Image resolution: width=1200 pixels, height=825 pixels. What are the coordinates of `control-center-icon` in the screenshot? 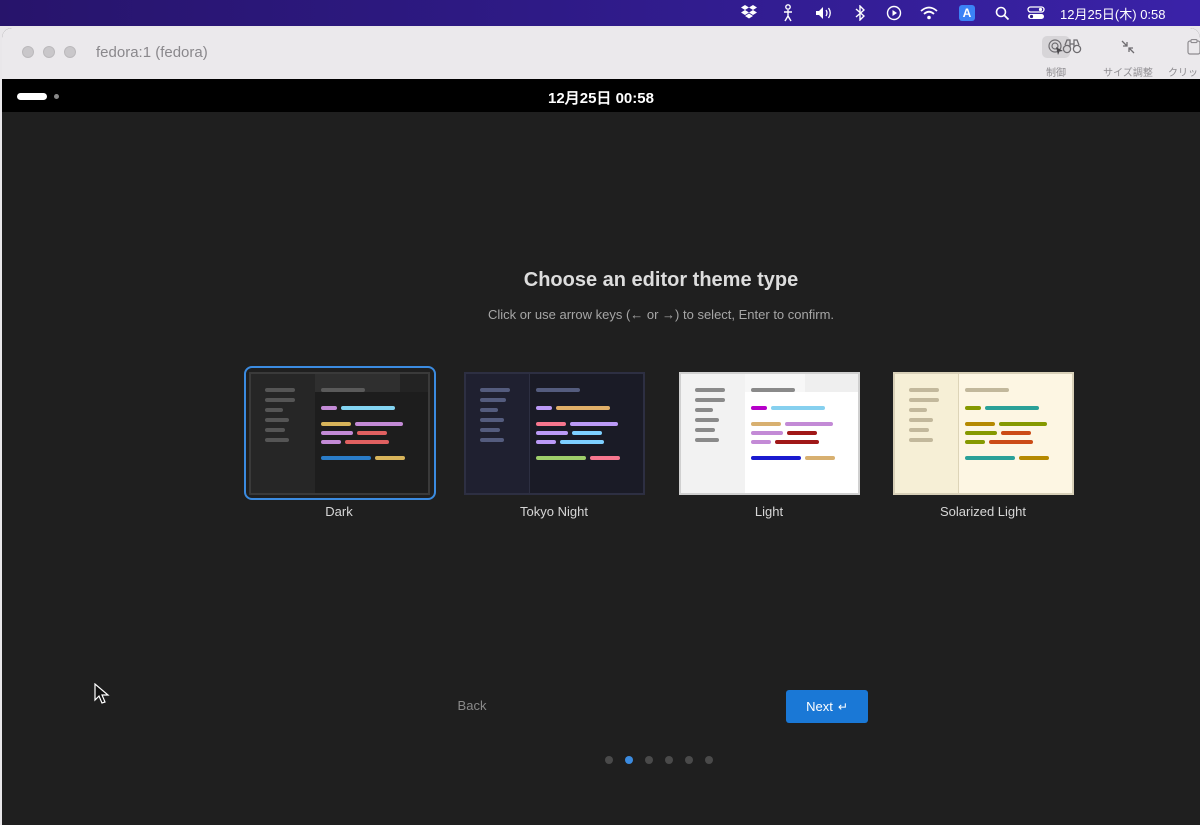 It's located at (1036, 13).